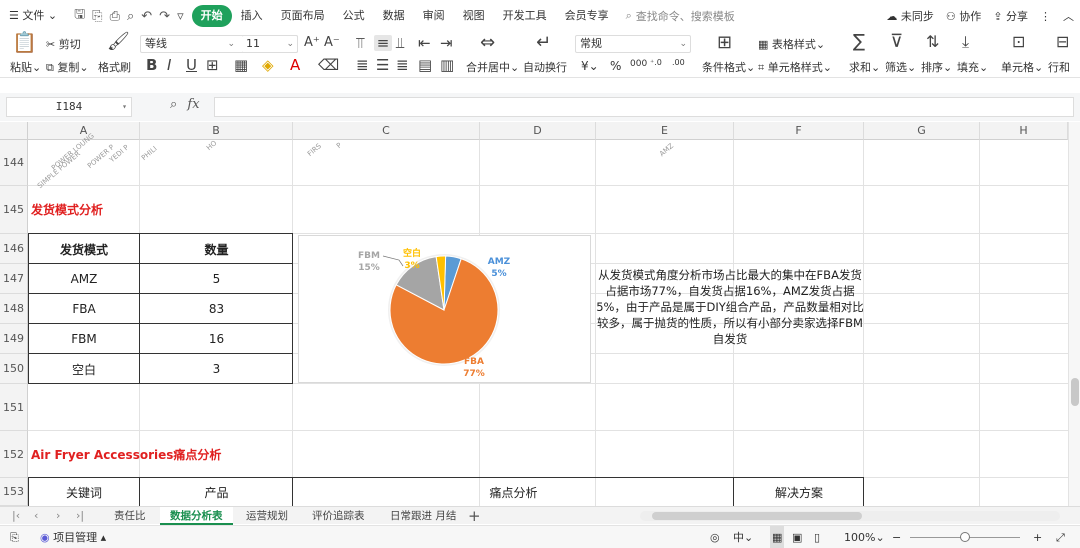  What do you see at coordinates (525, 16) in the screenshot?
I see `tab-developer: 开发工具` at bounding box center [525, 16].